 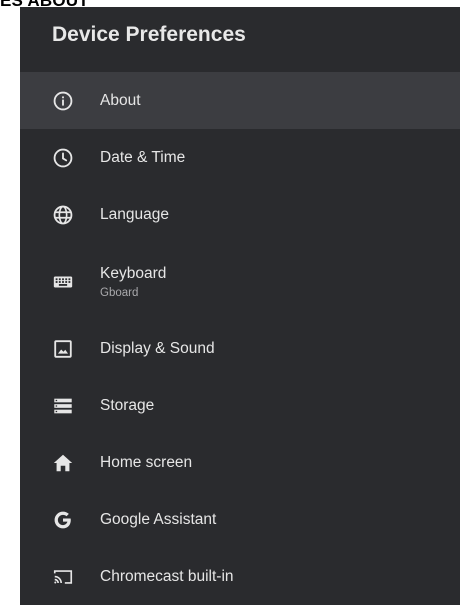 I want to click on menu-item-sublabel: Gboard, so click(x=119, y=292).